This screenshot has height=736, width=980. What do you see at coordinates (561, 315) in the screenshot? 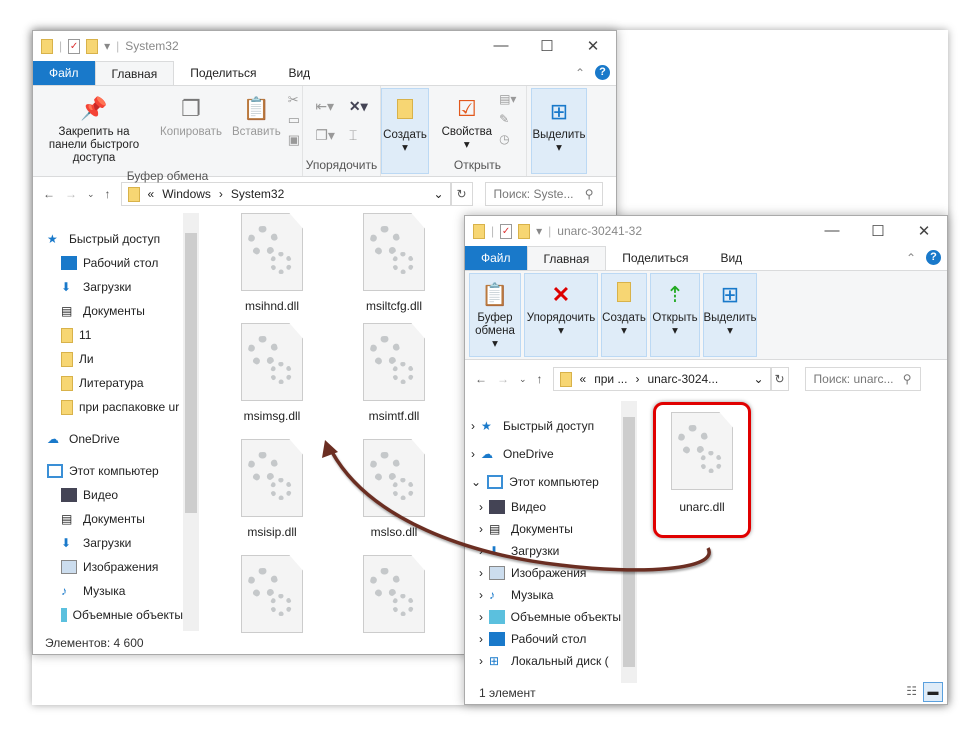
I see `organize-group-button: ✕ Упорядочить ▾` at bounding box center [561, 315].